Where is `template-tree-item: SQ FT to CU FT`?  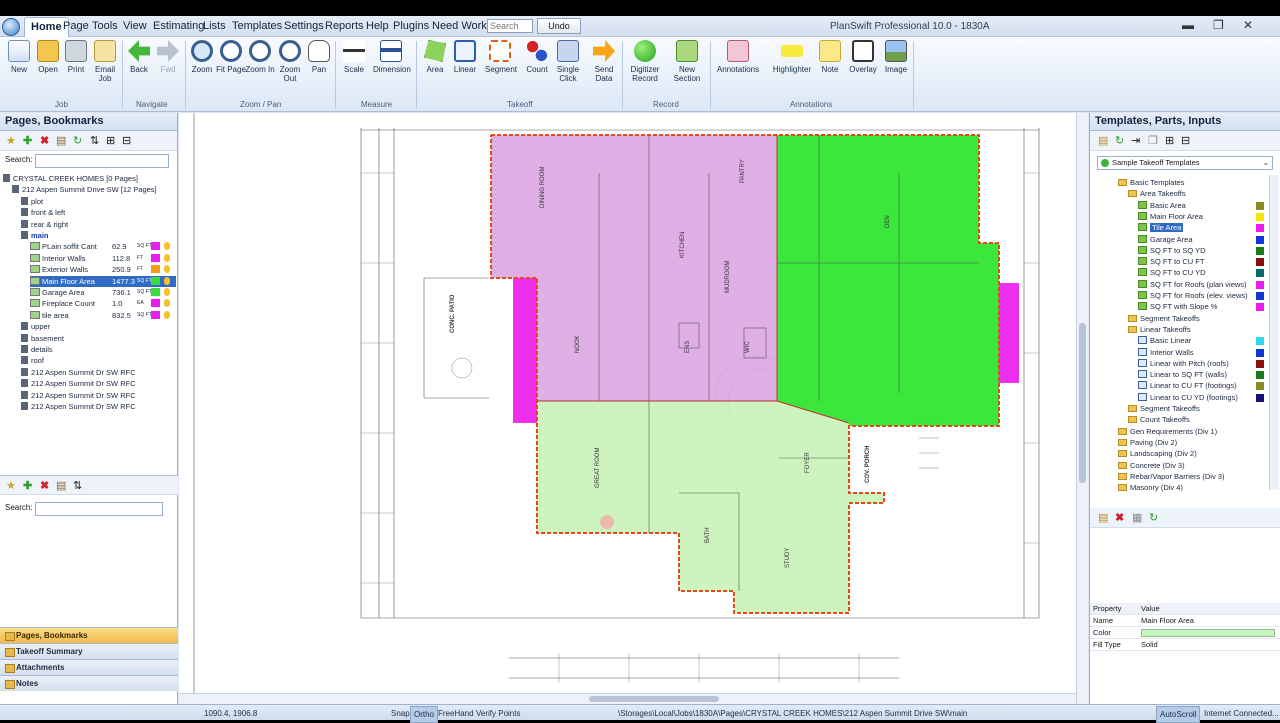
template-tree-item: SQ FT to CU FT is located at coordinates (1203, 261).